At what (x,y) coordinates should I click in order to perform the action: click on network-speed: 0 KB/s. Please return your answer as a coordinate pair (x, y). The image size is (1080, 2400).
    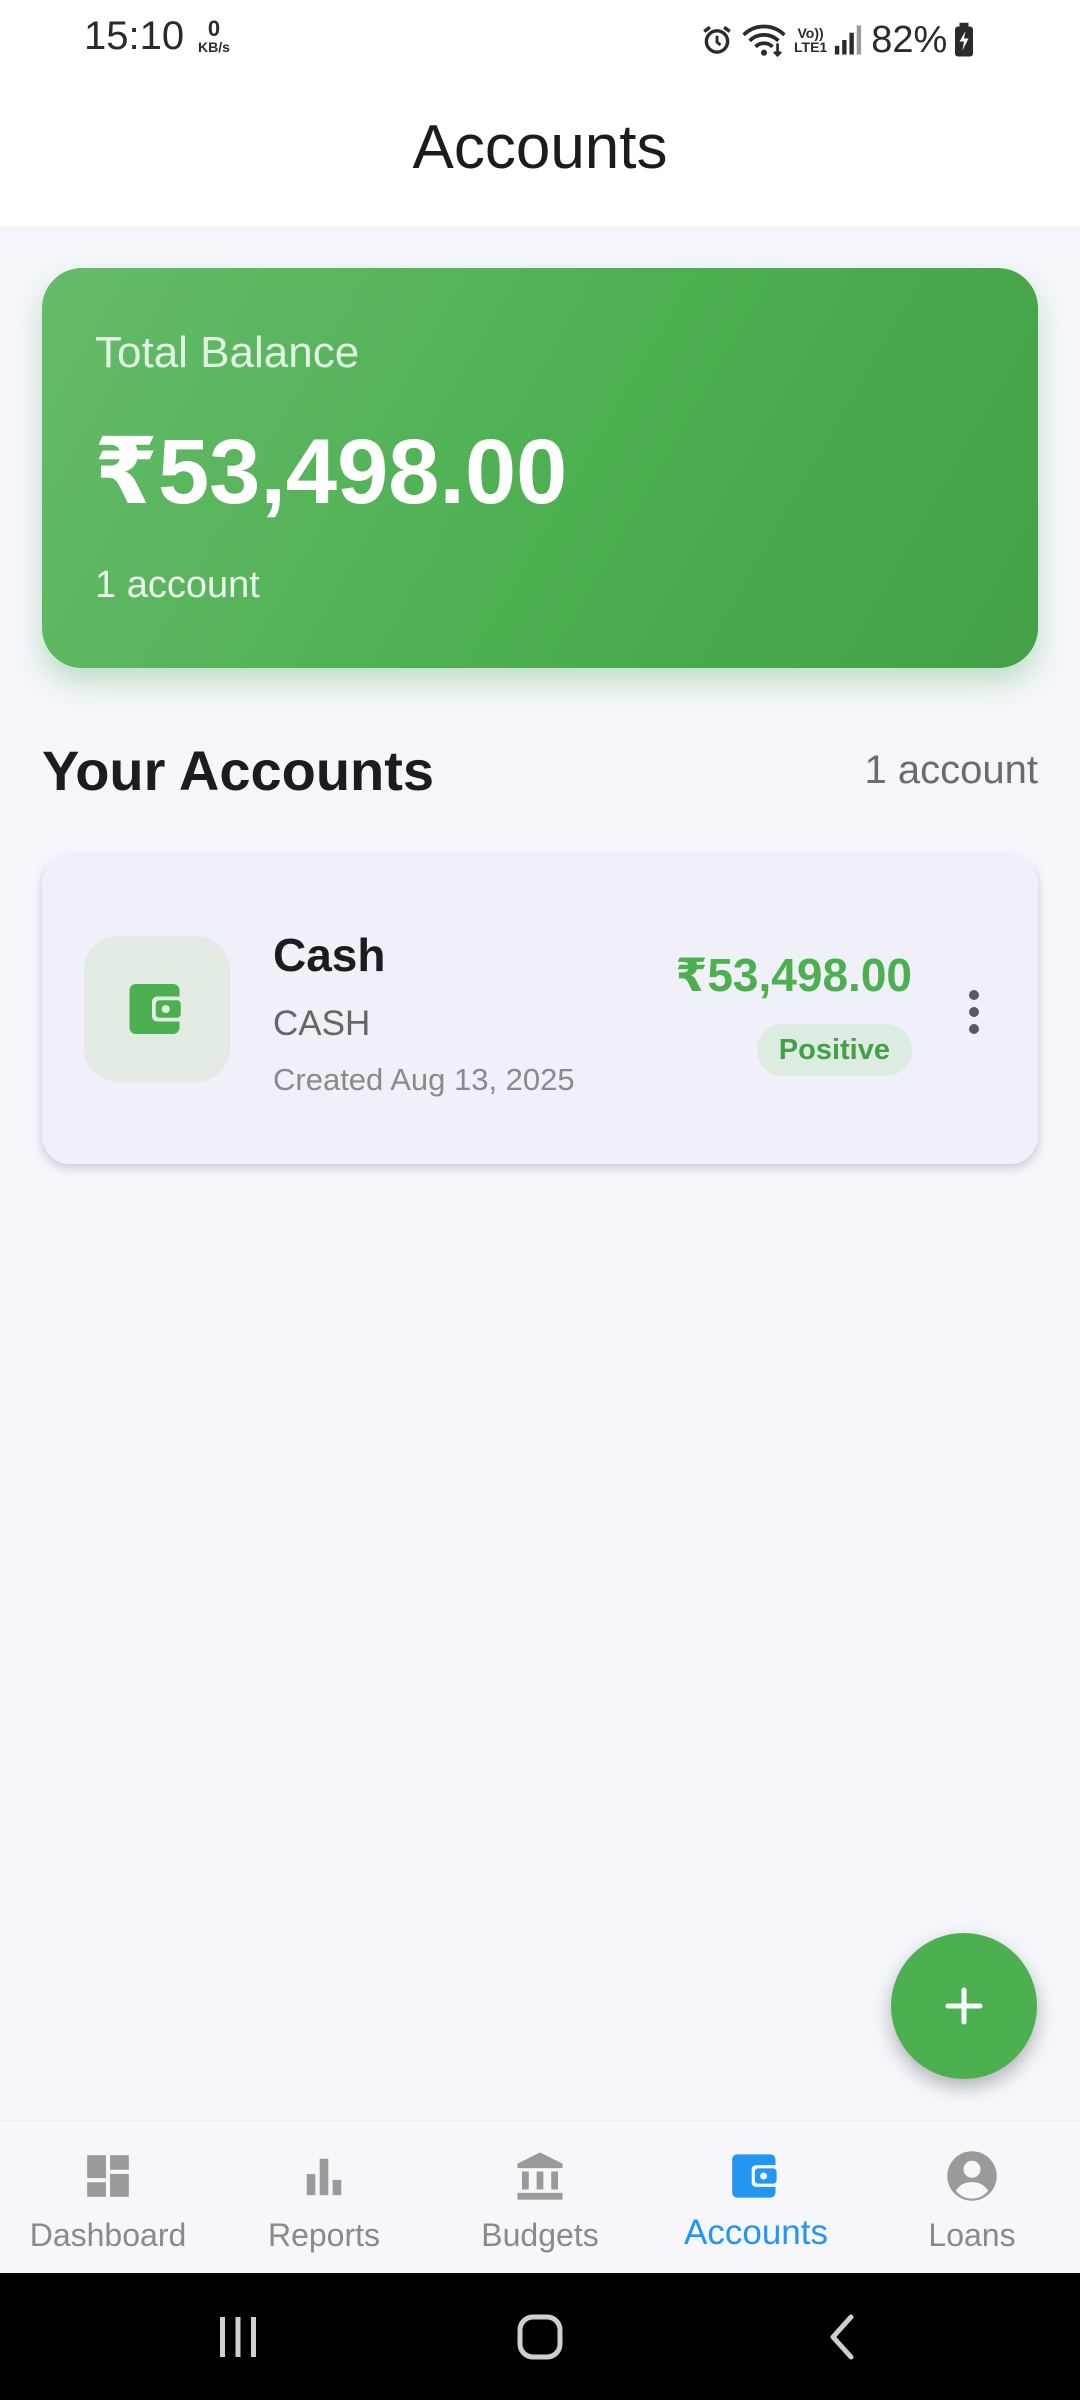
    Looking at the image, I should click on (214, 35).